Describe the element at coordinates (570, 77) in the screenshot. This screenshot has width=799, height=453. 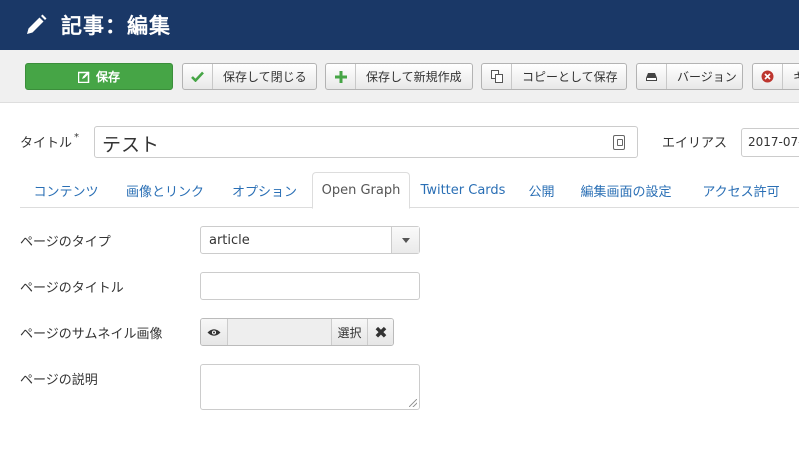
I see `save-as-copy-label: コピーとして保存` at that location.